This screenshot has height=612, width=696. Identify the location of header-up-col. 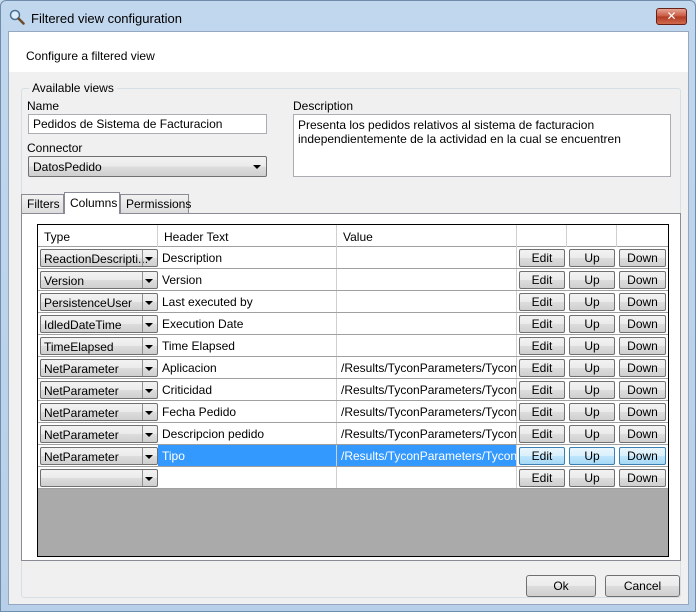
(592, 236).